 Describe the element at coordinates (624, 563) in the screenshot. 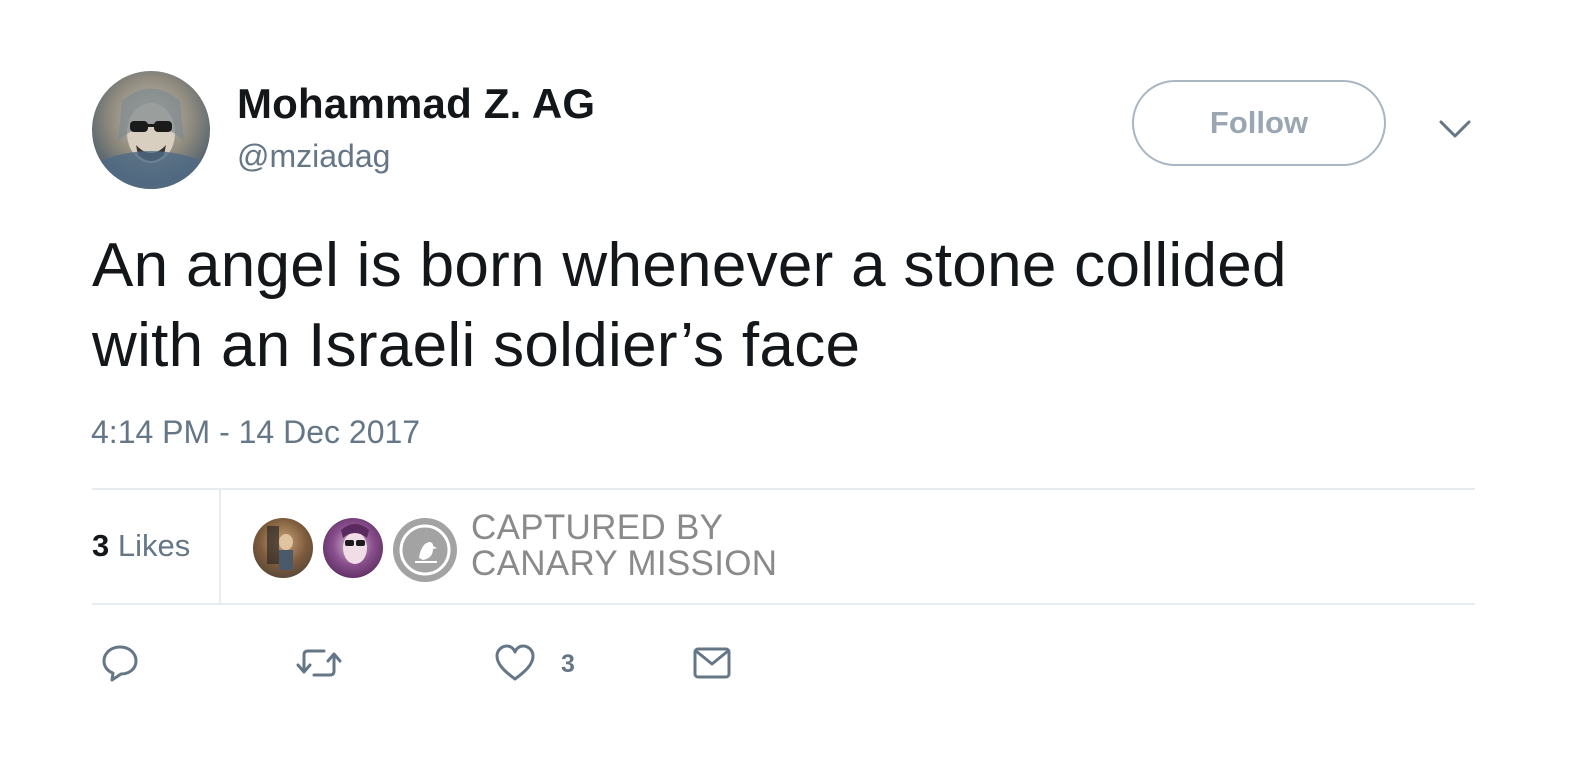

I see `watermark-line-2: CANARY MISSION` at that location.